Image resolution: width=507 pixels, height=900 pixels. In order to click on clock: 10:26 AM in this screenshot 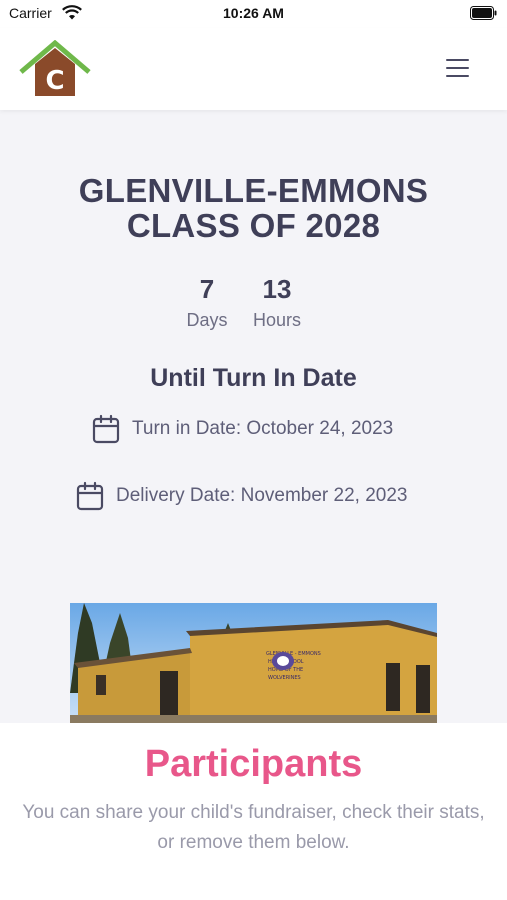, I will do `click(253, 13)`.